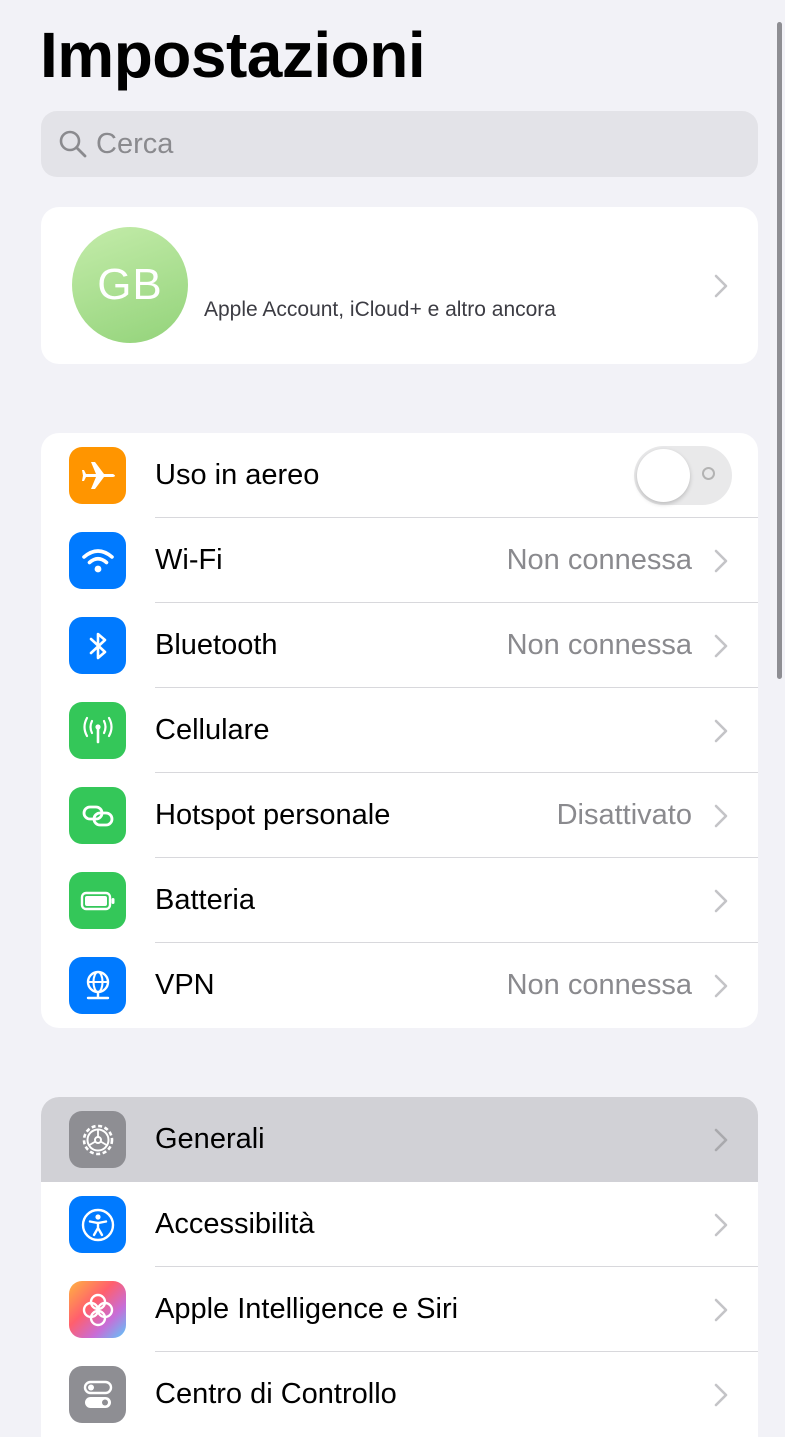 Image resolution: width=785 pixels, height=1437 pixels. I want to click on accessibility-icon, so click(97, 1224).